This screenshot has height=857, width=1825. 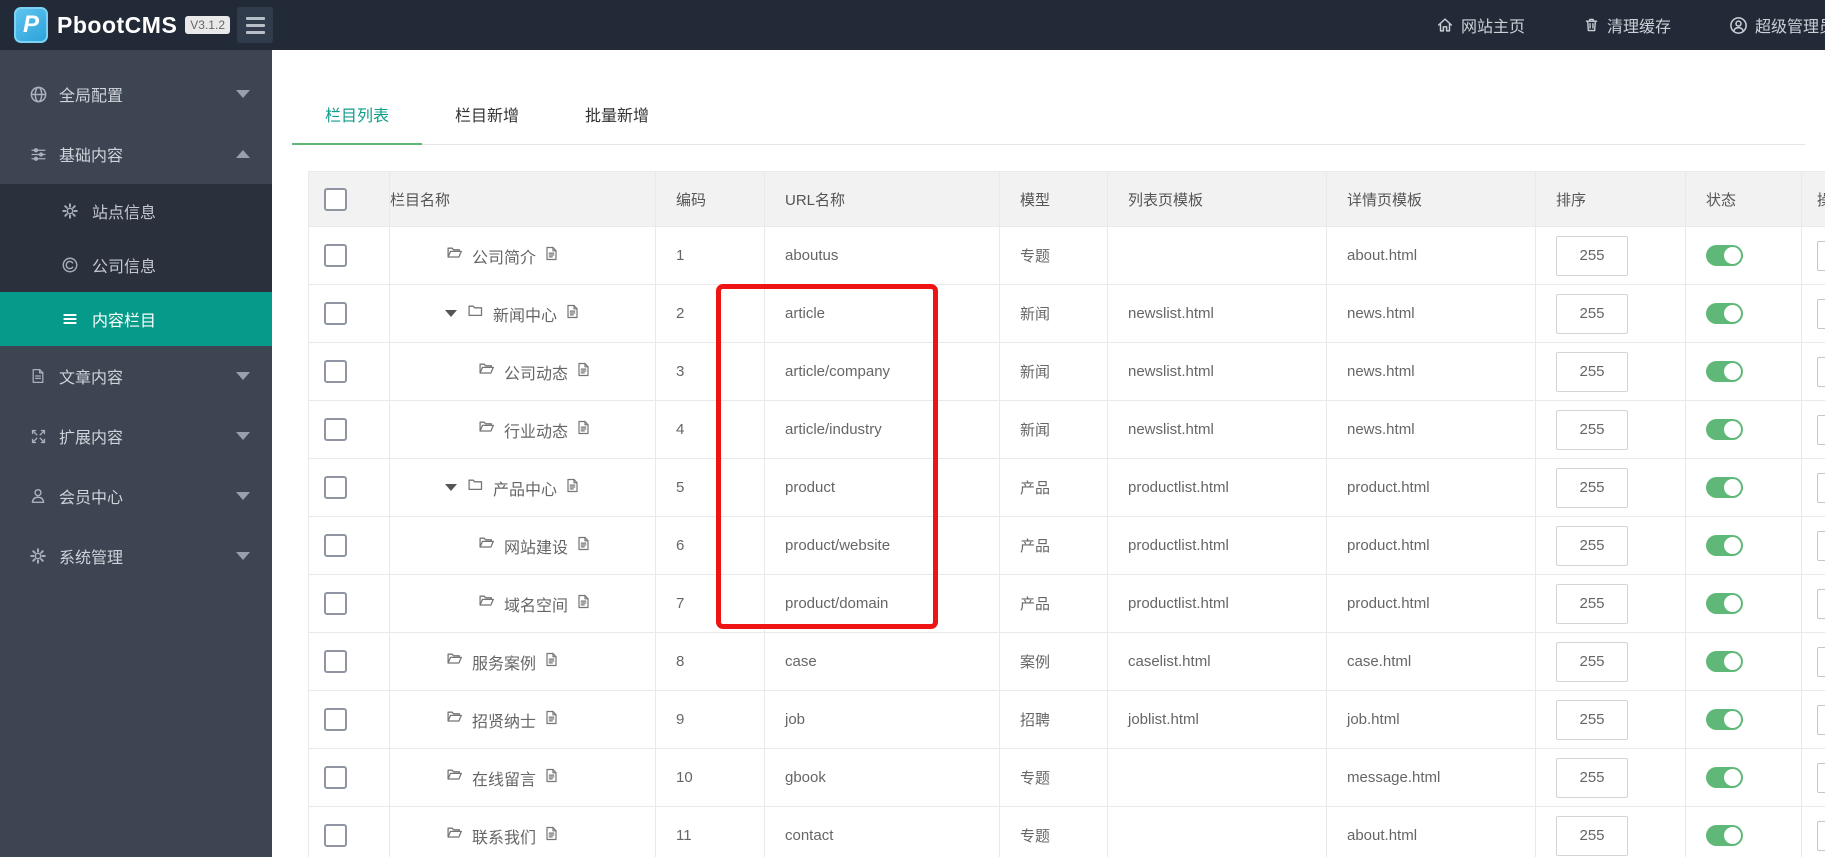 What do you see at coordinates (1217, 429) in the screenshot?
I see `list-template-cell: newslist.html` at bounding box center [1217, 429].